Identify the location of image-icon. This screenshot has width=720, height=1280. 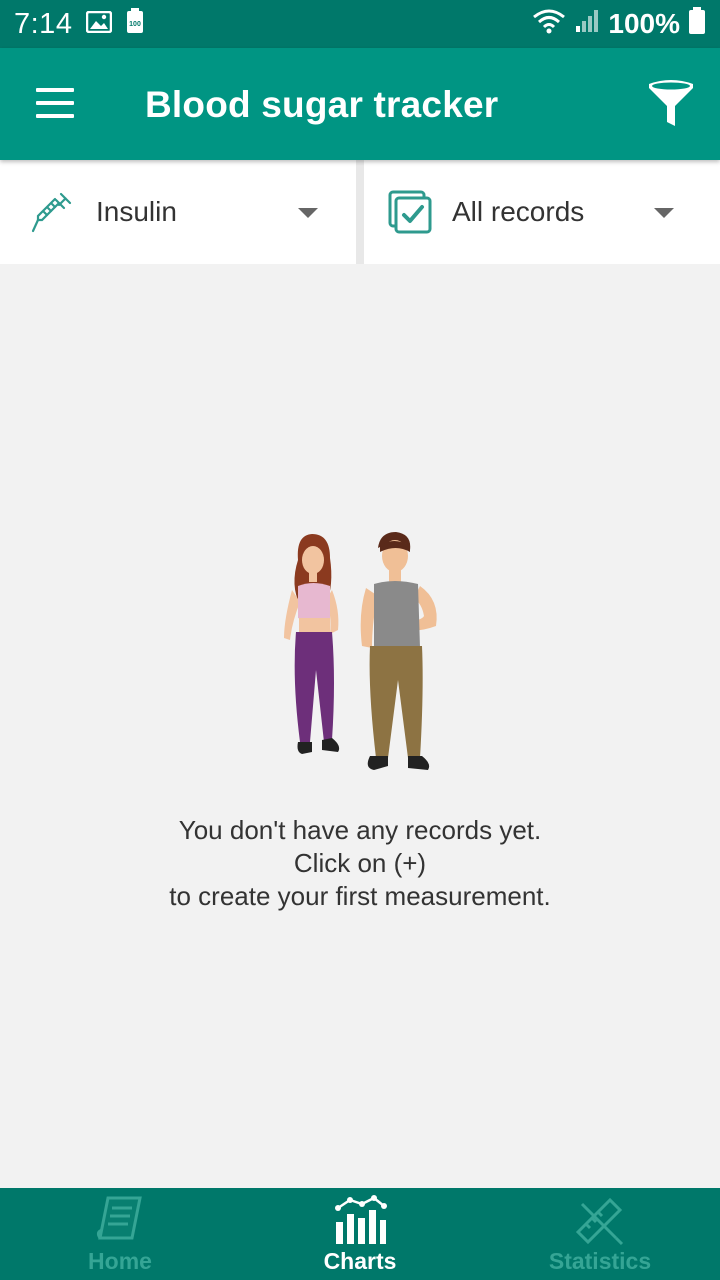
(99, 24).